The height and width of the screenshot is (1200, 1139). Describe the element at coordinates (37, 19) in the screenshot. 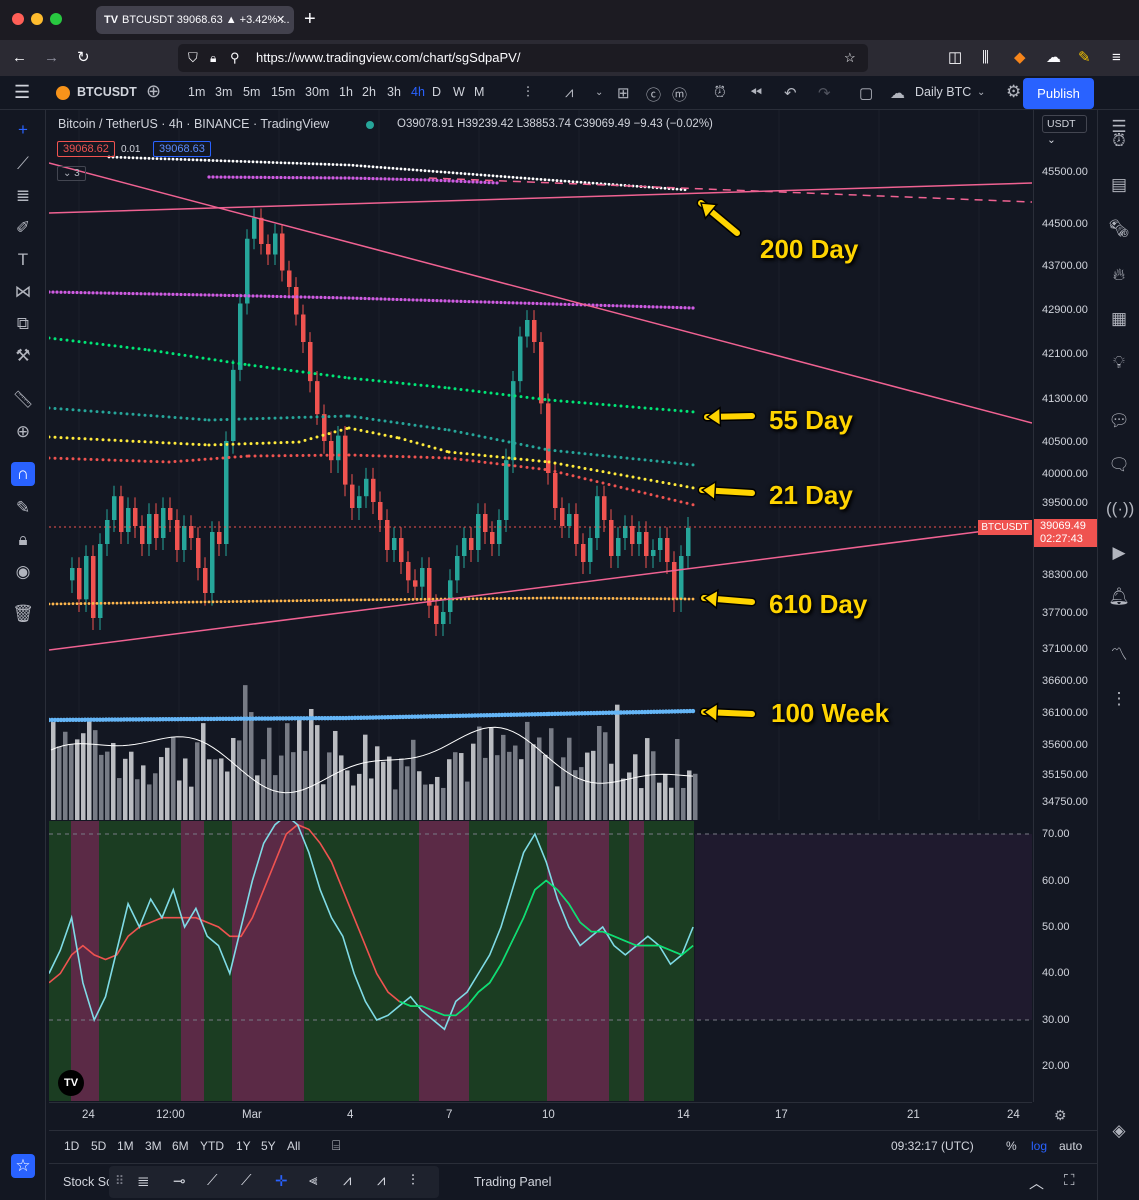

I see `minimize-window-button` at that location.